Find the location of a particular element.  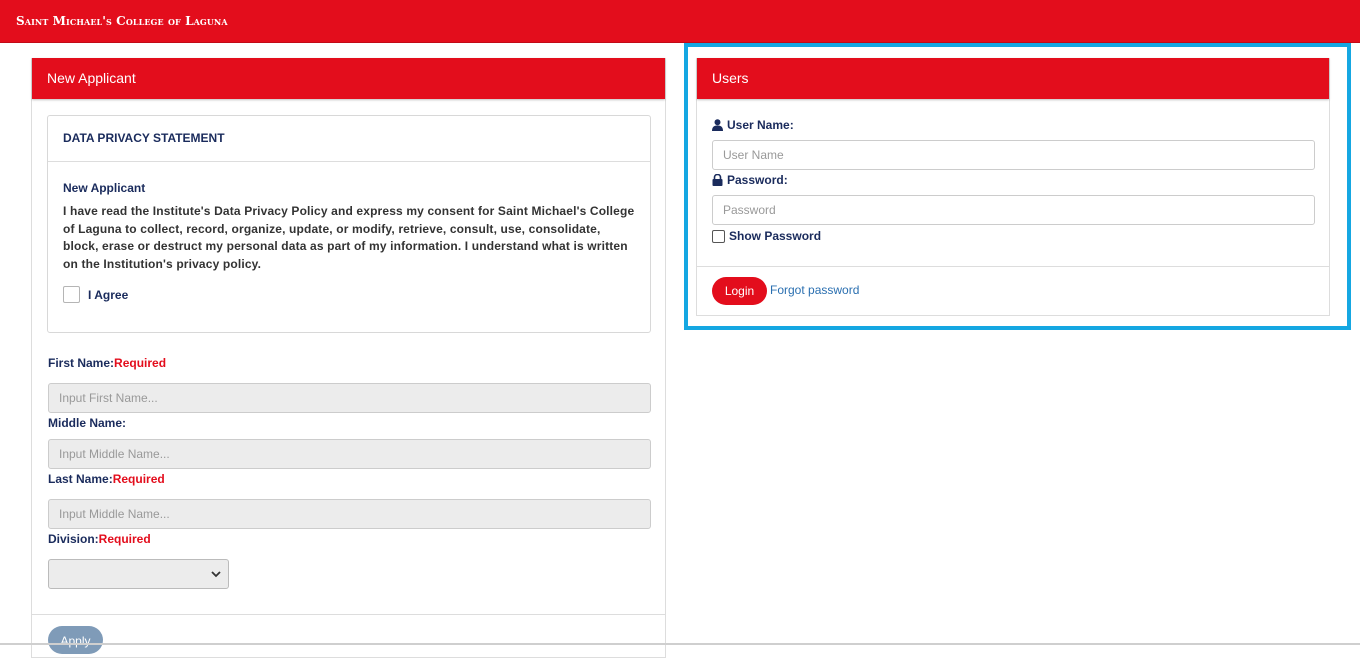

users-footer-divider is located at coordinates (1013, 266).